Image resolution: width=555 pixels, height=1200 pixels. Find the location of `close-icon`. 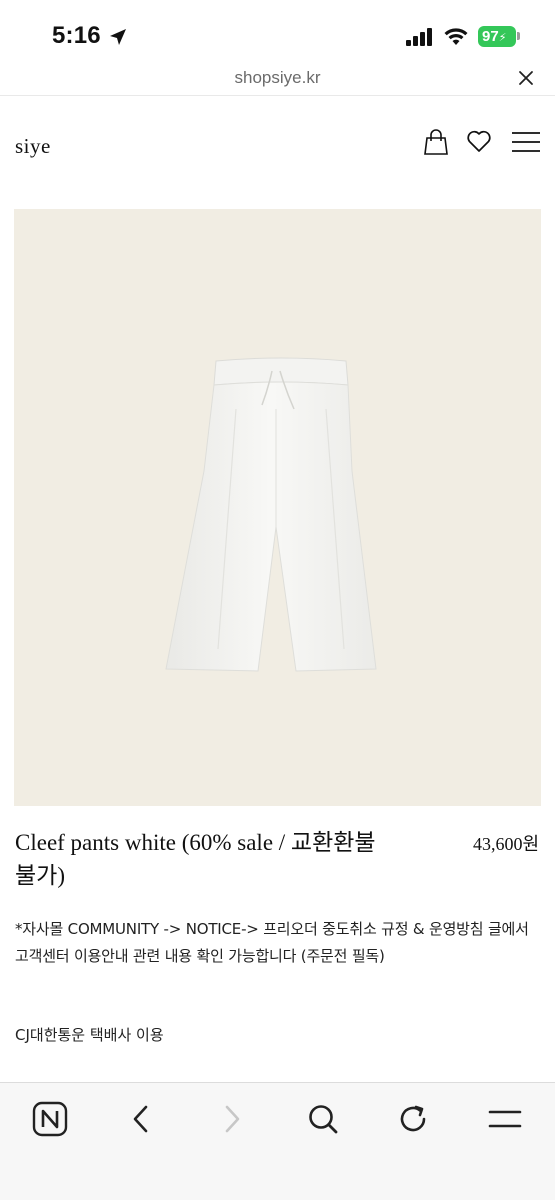

close-icon is located at coordinates (526, 78).